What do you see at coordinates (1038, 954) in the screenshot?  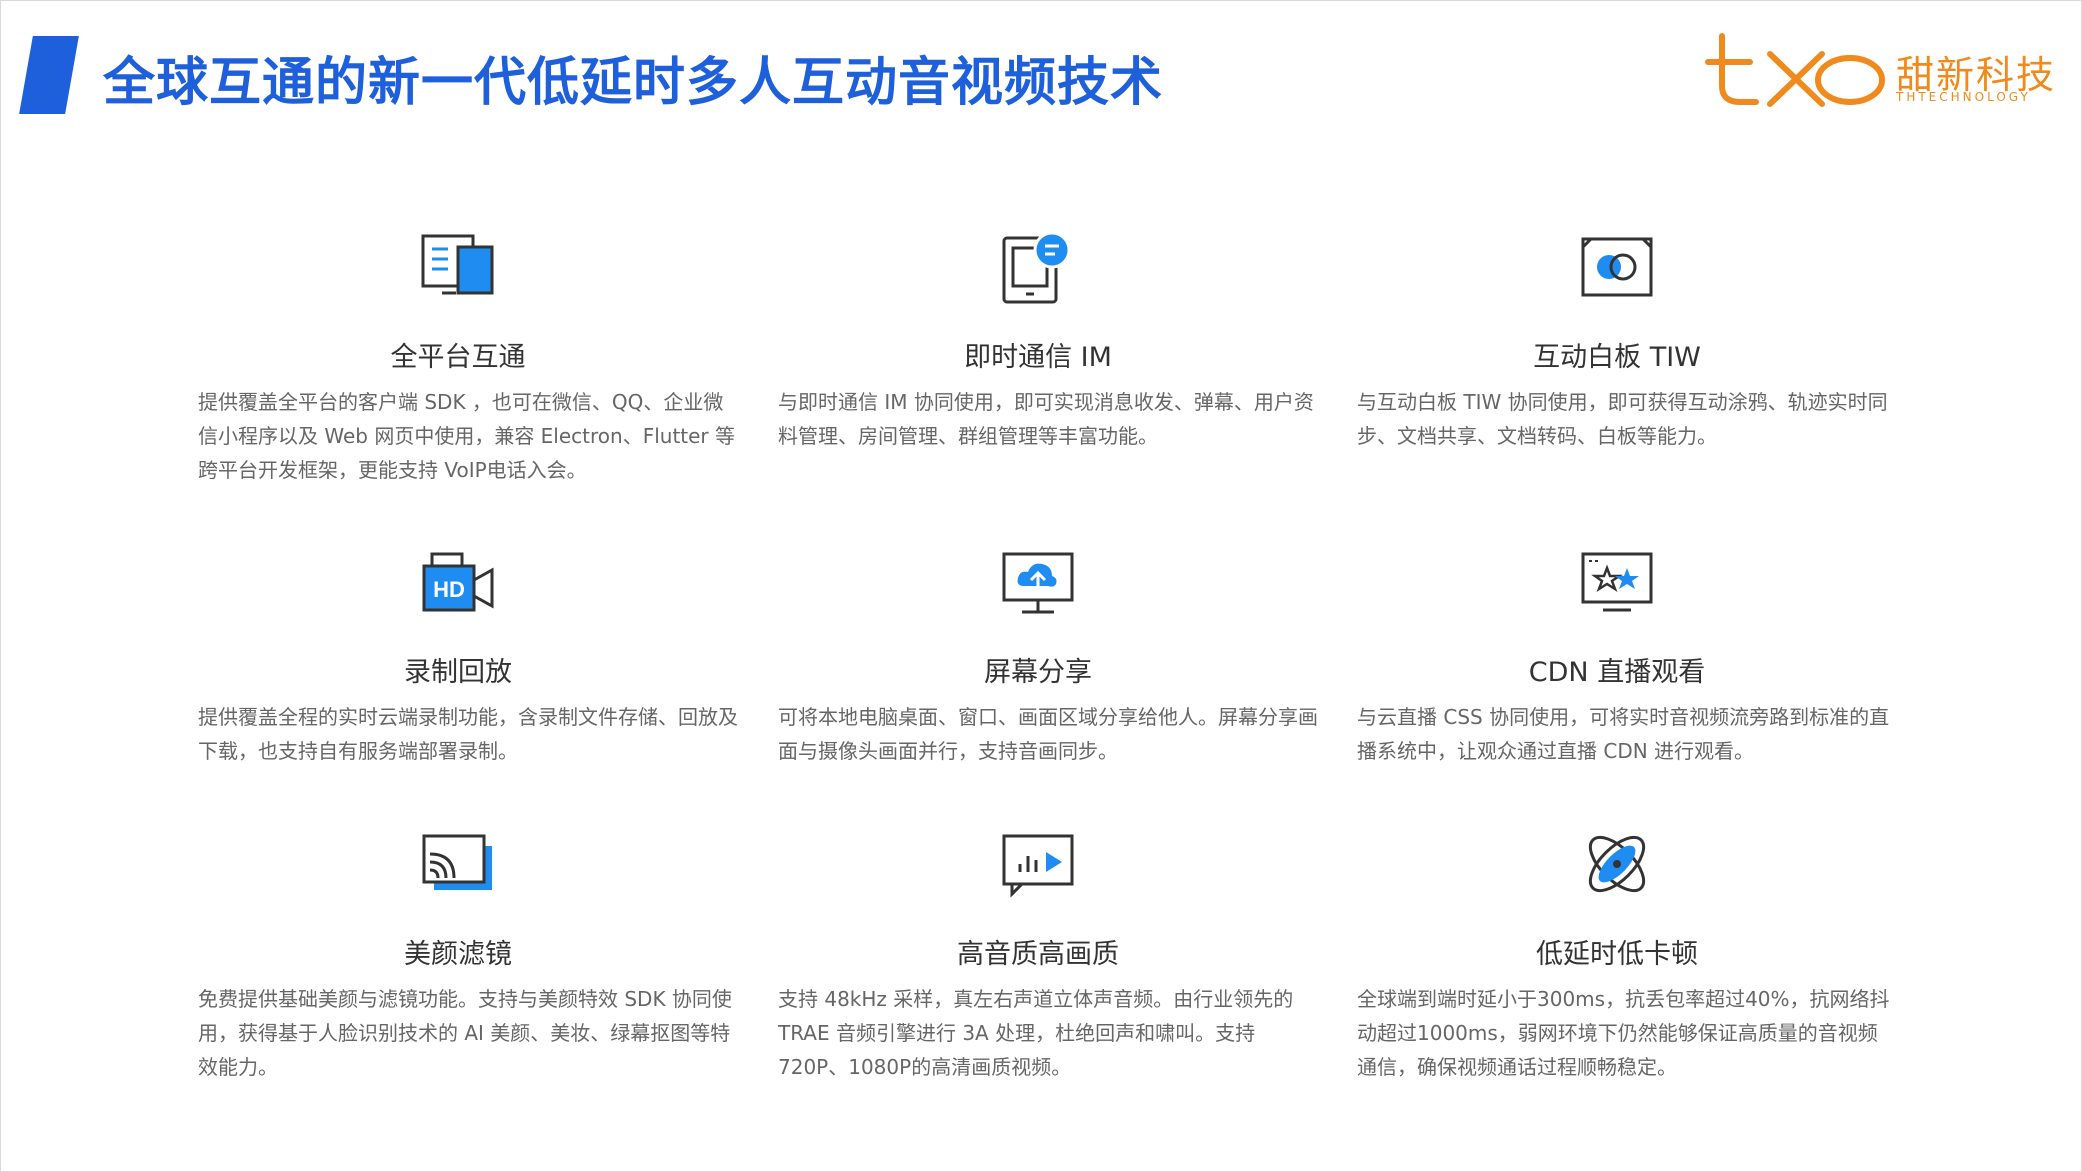 I see `feature-title: 高音质高画质` at bounding box center [1038, 954].